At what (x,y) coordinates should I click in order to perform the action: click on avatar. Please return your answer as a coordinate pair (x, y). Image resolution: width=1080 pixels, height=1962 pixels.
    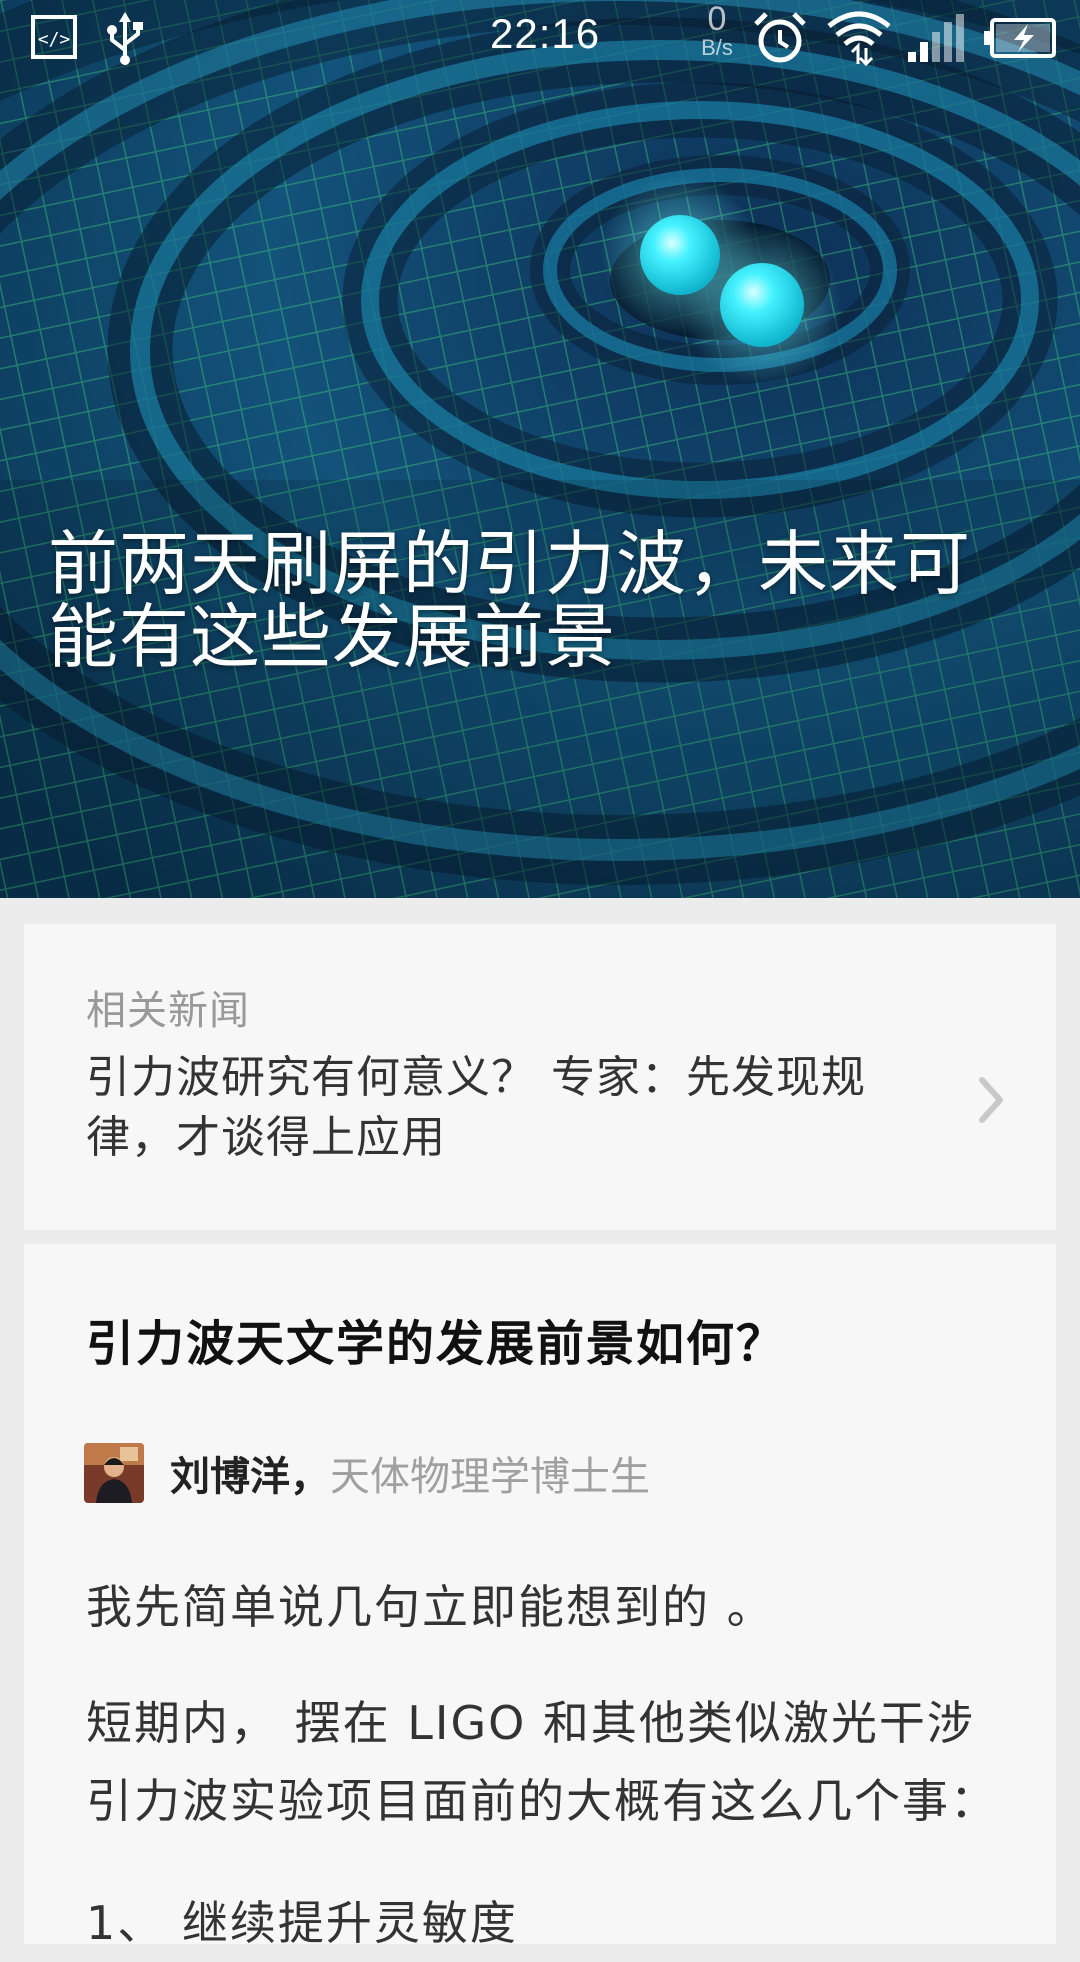
    Looking at the image, I should click on (114, 1473).